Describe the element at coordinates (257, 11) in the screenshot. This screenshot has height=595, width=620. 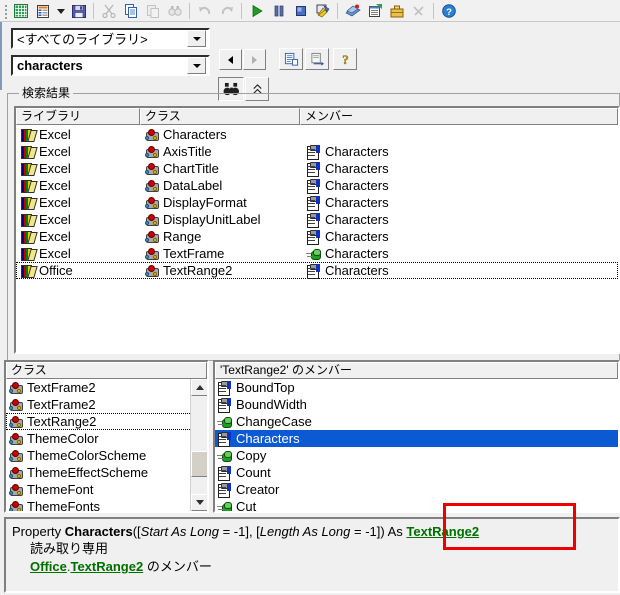
I see `run-icon` at that location.